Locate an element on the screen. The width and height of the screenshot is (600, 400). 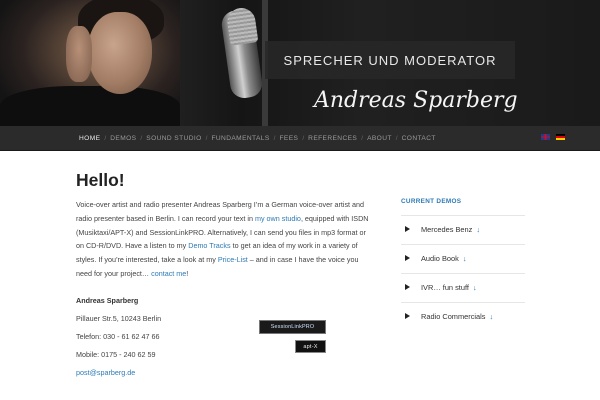
headline-box: SPRECHER UND MODERATOR is located at coordinates (390, 60).